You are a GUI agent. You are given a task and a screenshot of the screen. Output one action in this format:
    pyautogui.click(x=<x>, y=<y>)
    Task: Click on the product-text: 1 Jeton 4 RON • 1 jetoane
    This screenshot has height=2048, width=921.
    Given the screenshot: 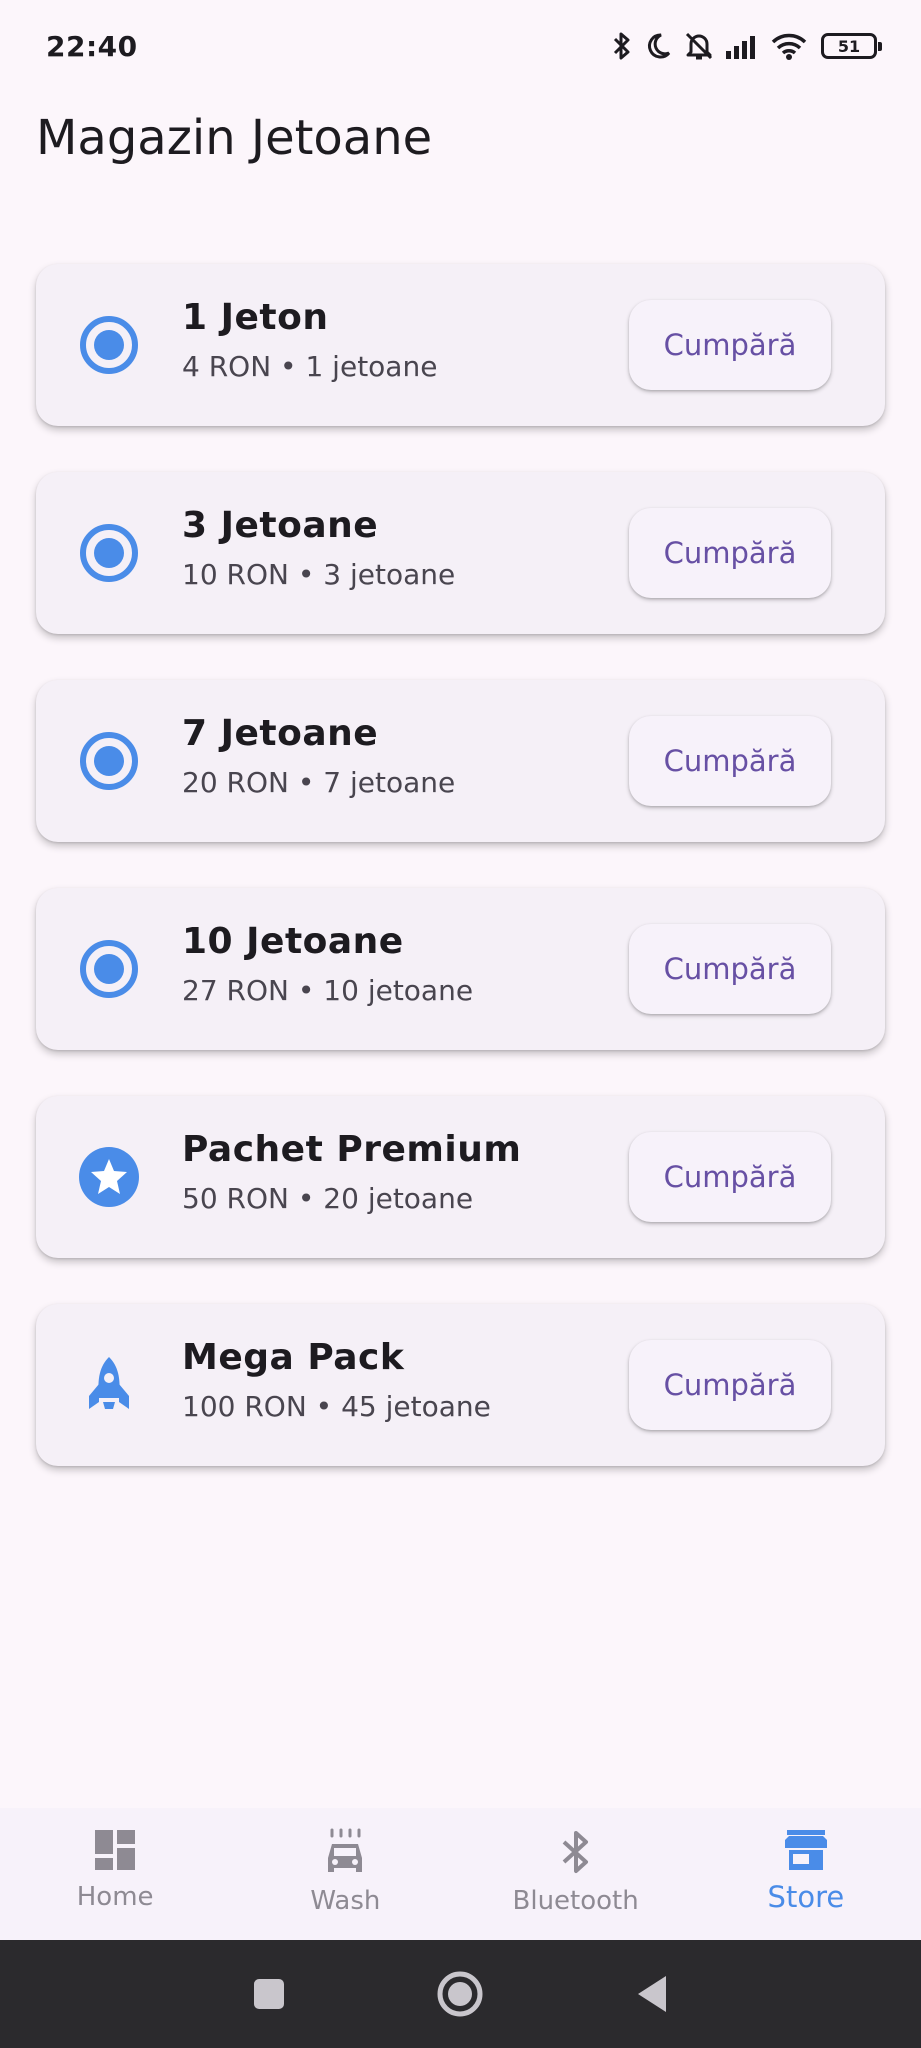 What is the action you would take?
    pyautogui.click(x=309, y=340)
    